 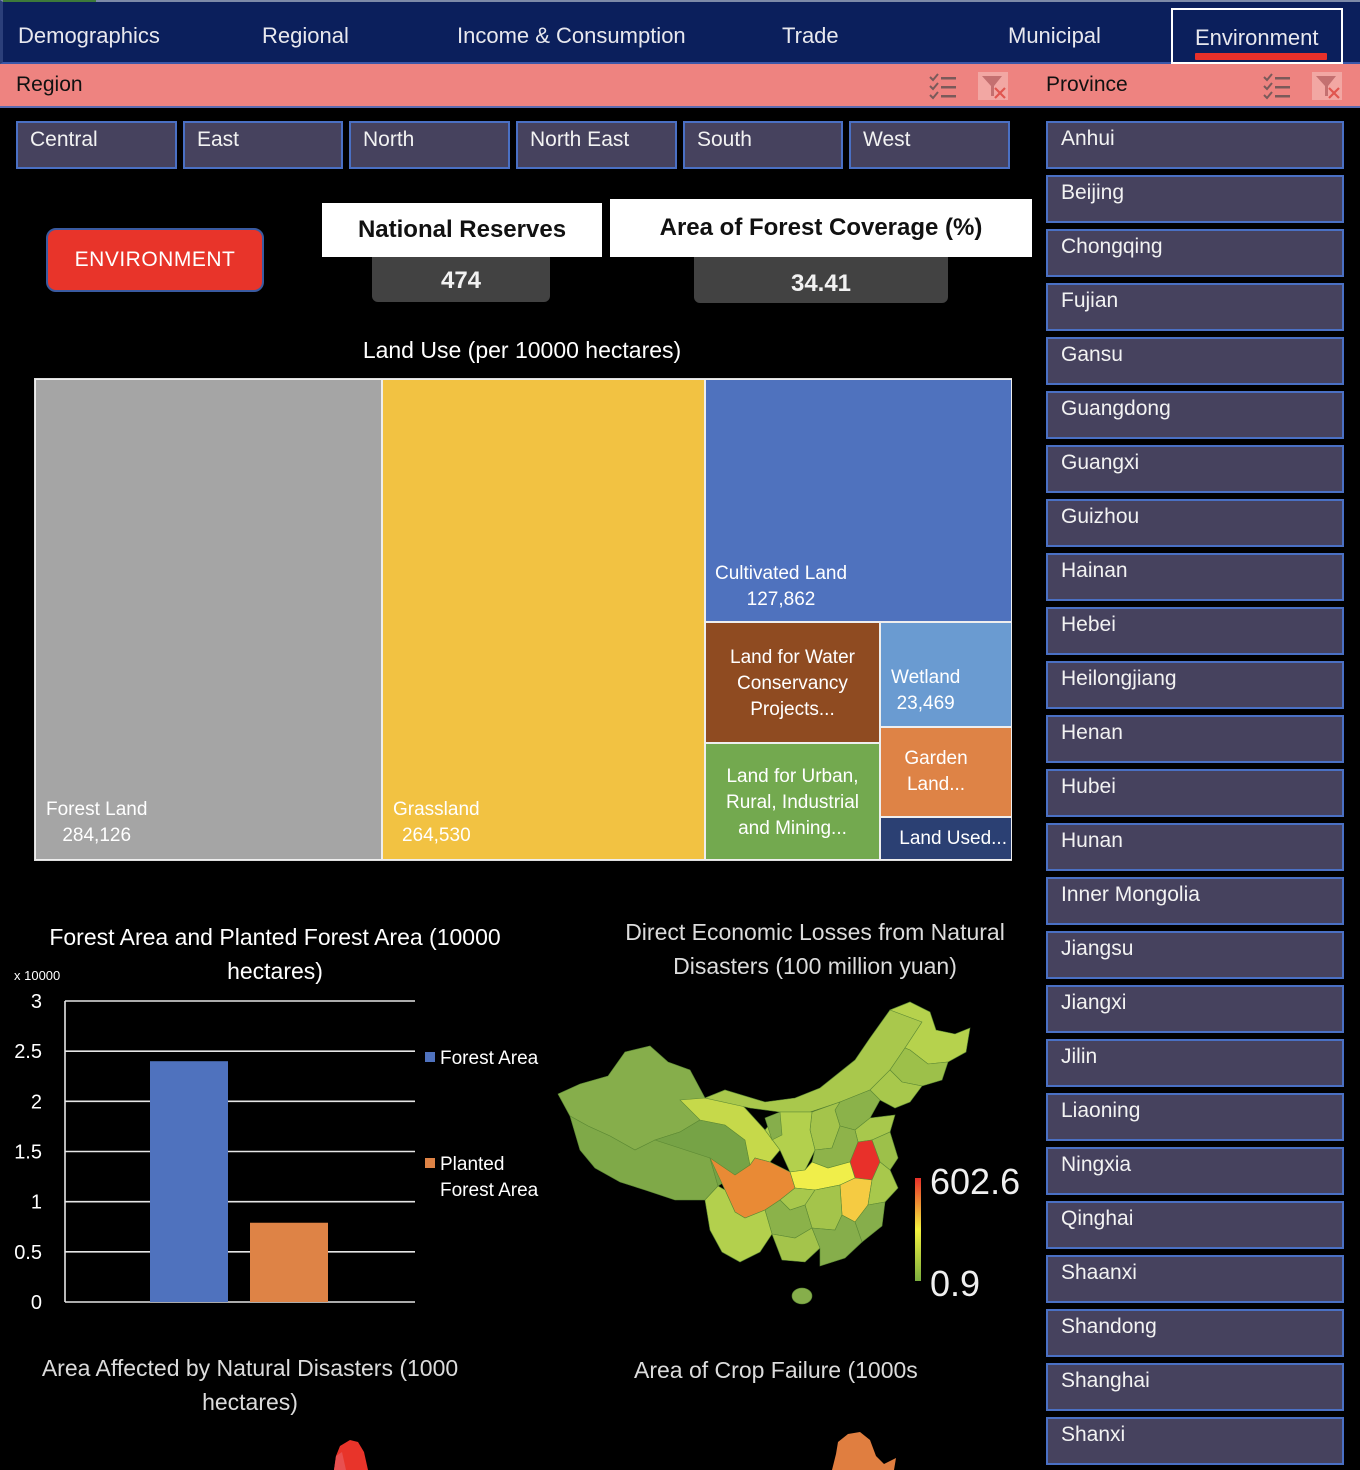 What do you see at coordinates (1195, 1225) in the screenshot?
I see `province-item-qinghai: Qinghai` at bounding box center [1195, 1225].